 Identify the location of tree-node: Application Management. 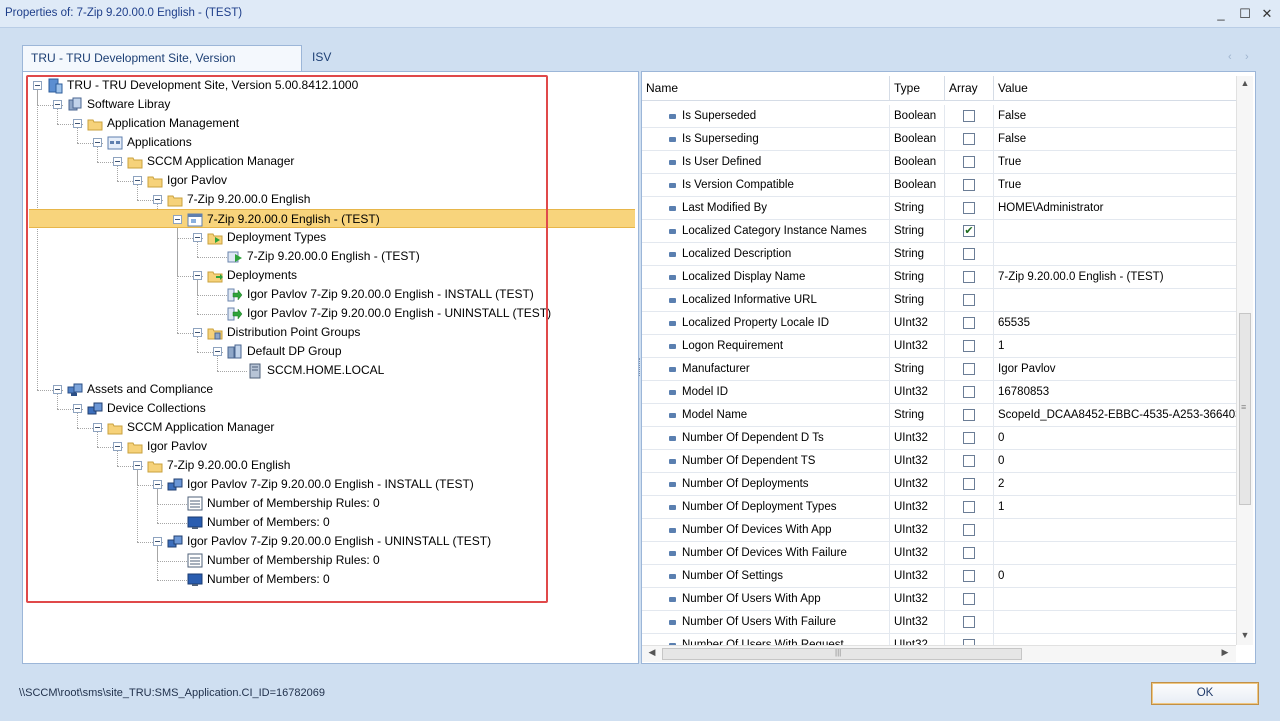
(328, 123).